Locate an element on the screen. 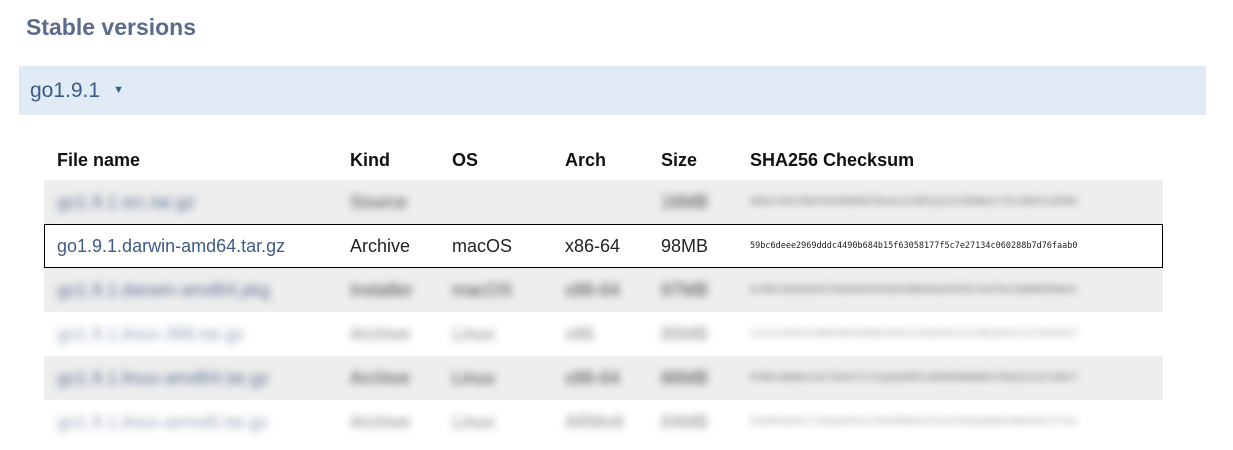  header-checksum: SHA256 Checksum is located at coordinates (832, 159).